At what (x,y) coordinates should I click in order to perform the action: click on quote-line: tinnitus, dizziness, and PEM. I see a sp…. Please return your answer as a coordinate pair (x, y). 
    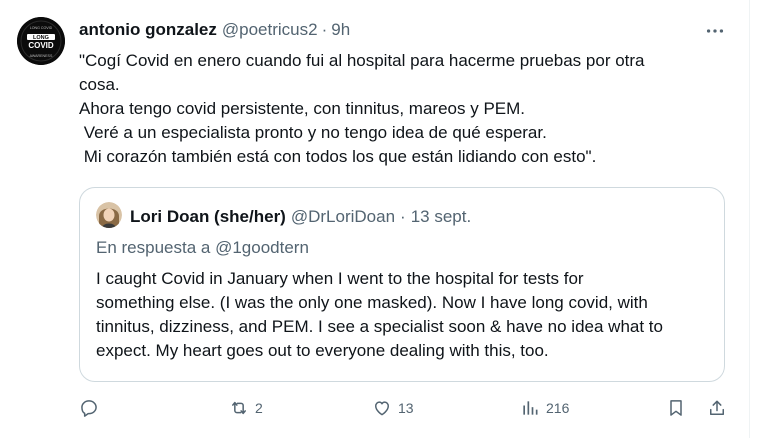
    Looking at the image, I should click on (379, 326).